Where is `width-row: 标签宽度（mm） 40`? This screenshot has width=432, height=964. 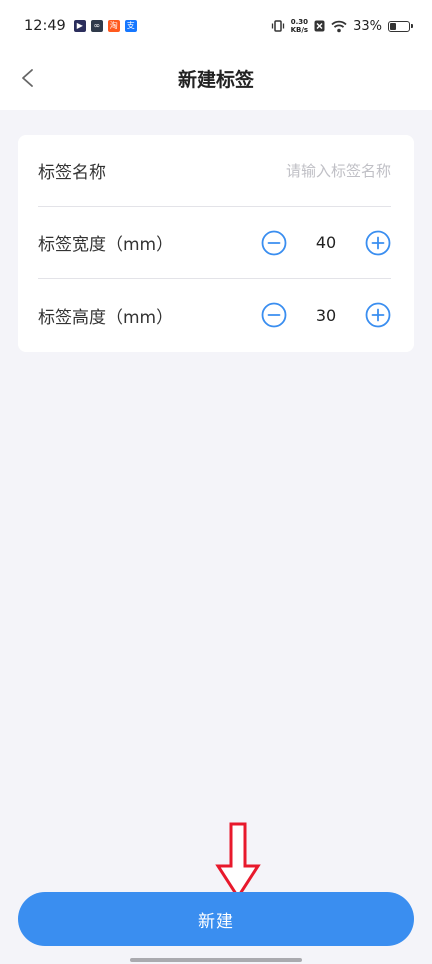
width-row: 标签宽度（mm） 40 is located at coordinates (214, 243).